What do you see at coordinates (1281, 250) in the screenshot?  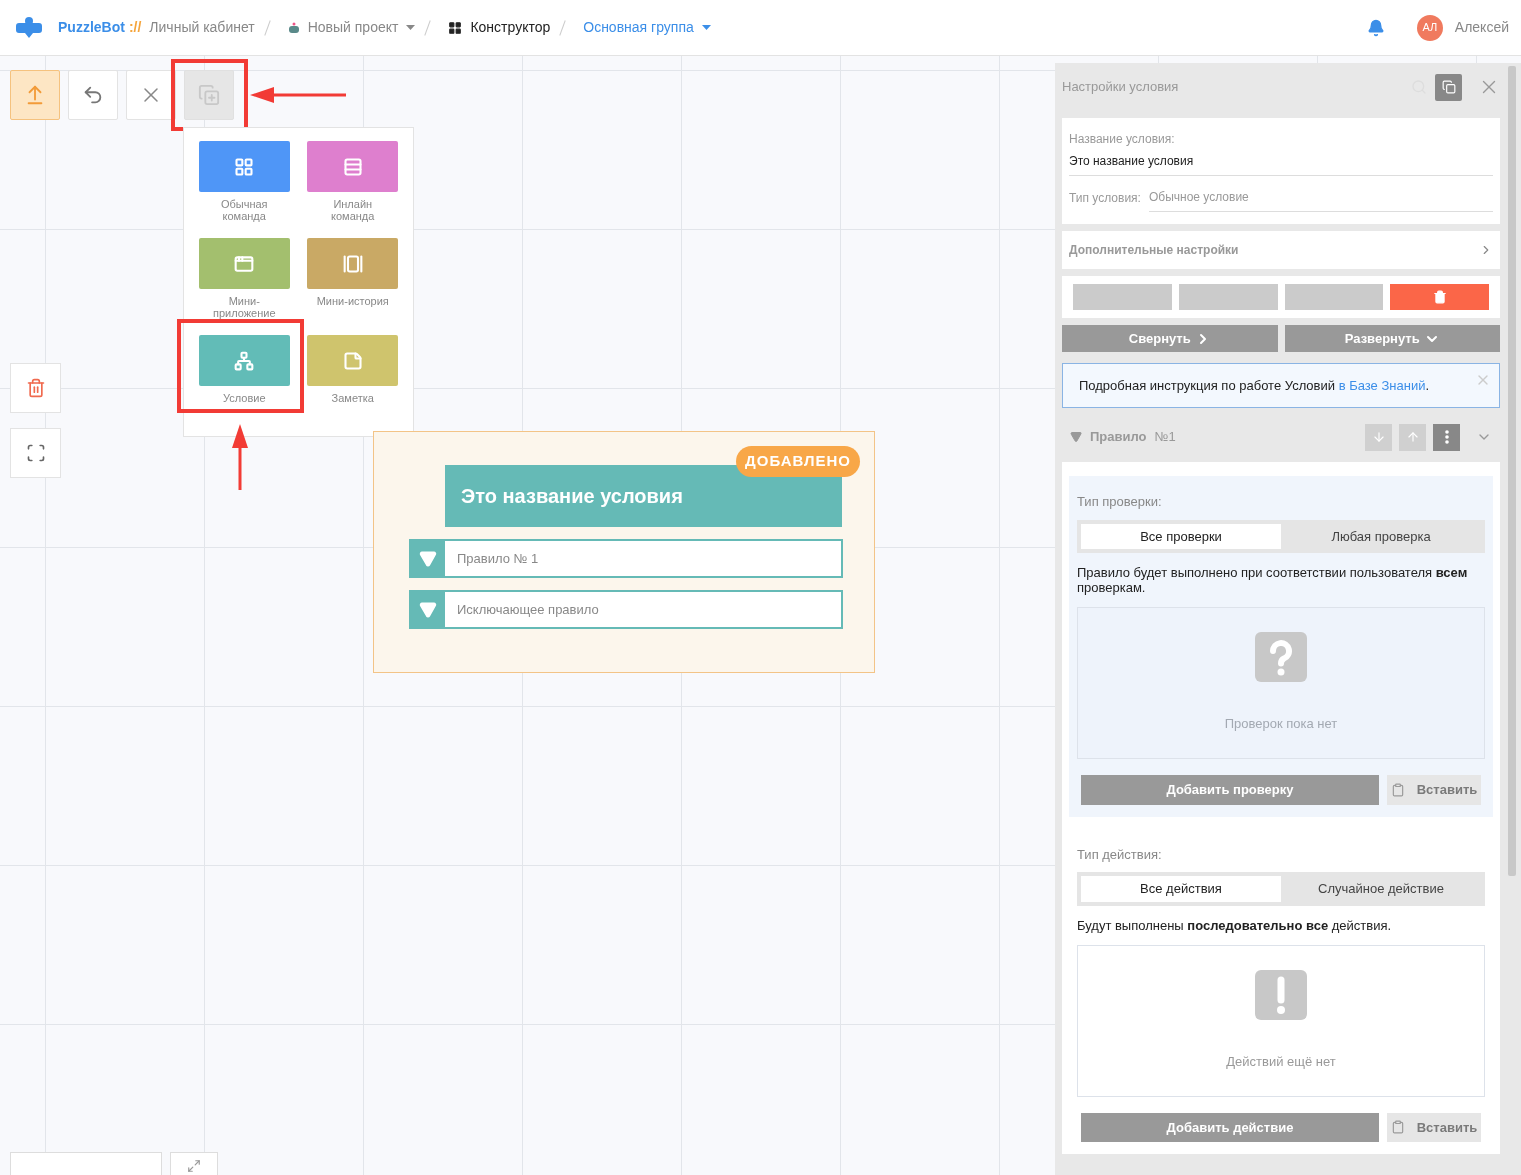 I see `extra-settings-row: Дополнительные настройки` at bounding box center [1281, 250].